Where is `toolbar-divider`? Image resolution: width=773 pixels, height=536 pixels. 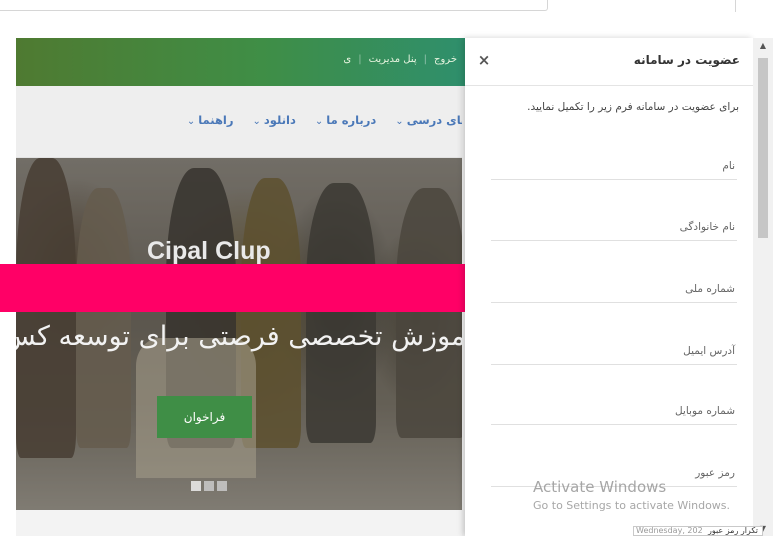 toolbar-divider is located at coordinates (735, 6).